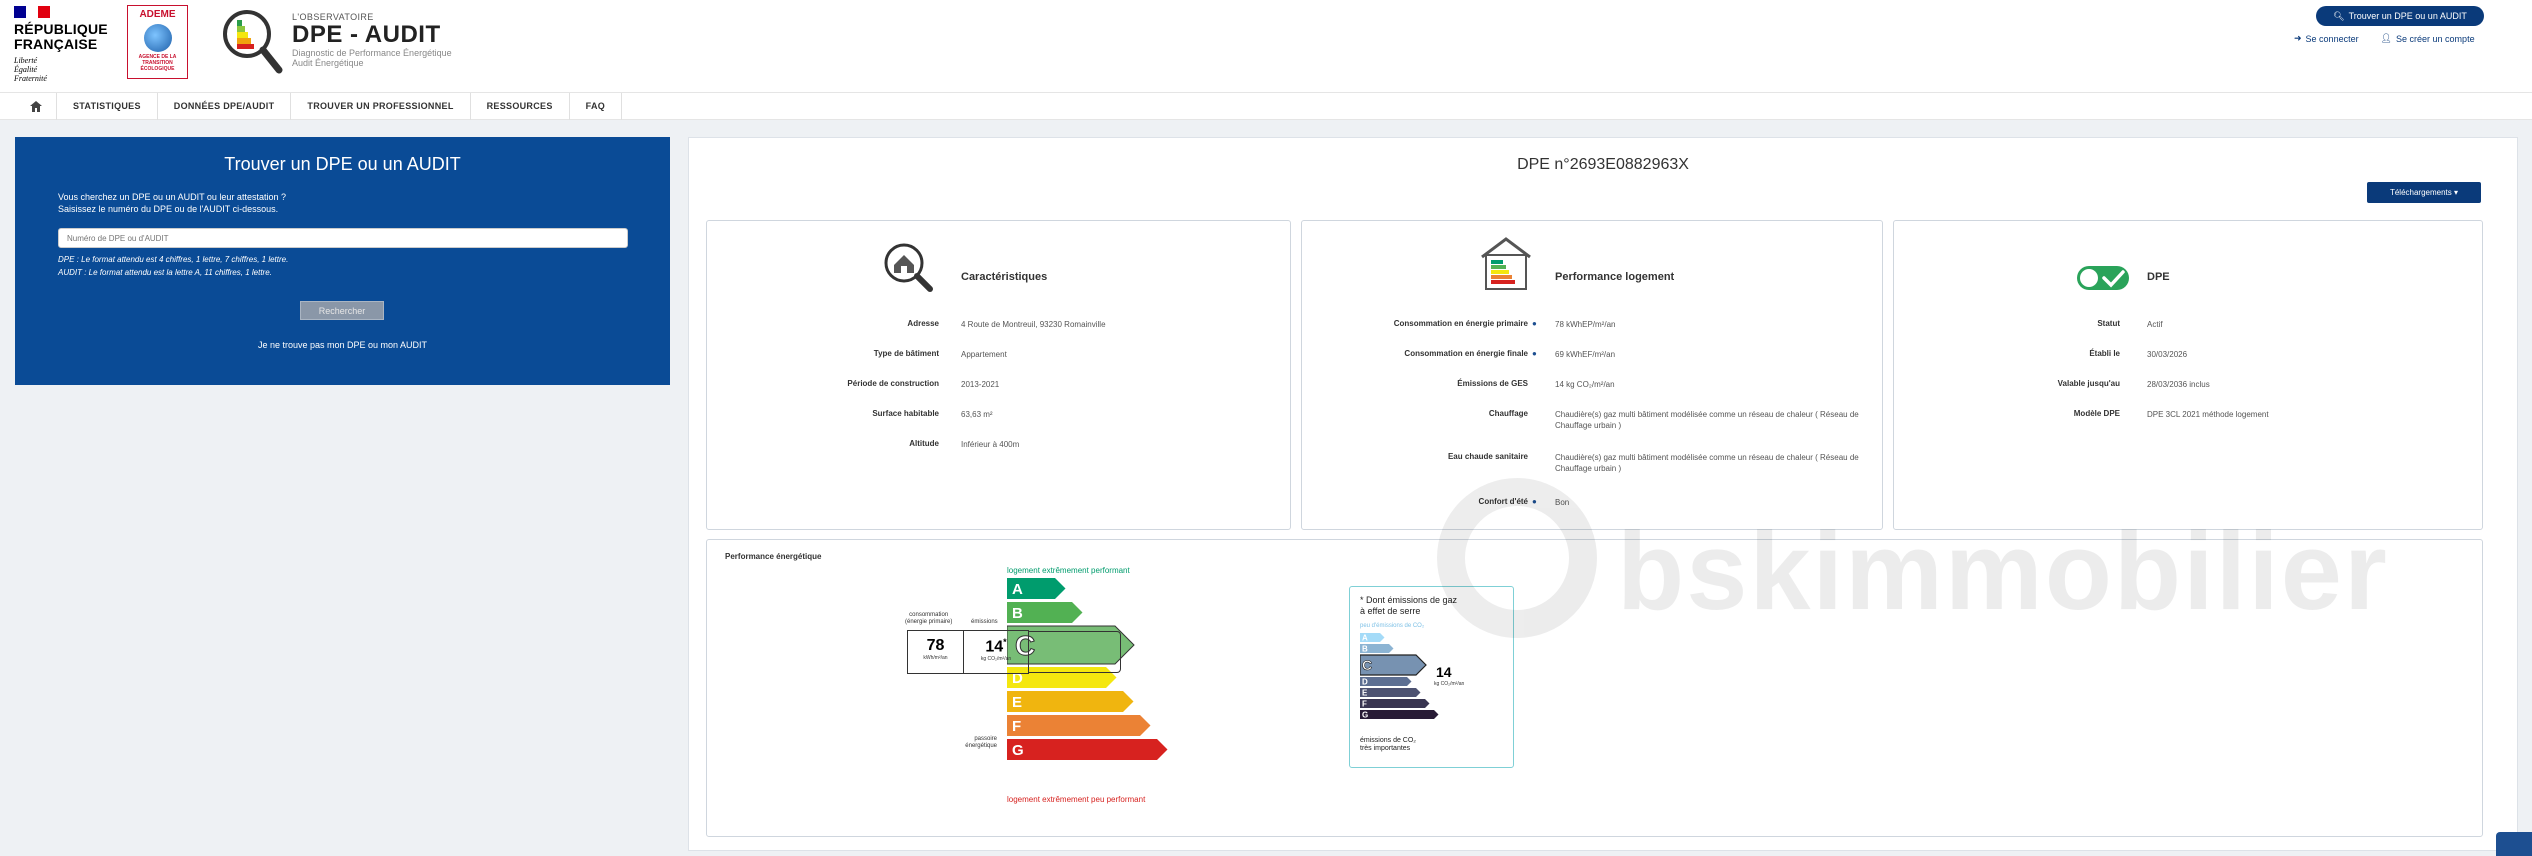 The width and height of the screenshot is (2532, 856). I want to click on valable-label: Valable jusqu'au, so click(2088, 383).